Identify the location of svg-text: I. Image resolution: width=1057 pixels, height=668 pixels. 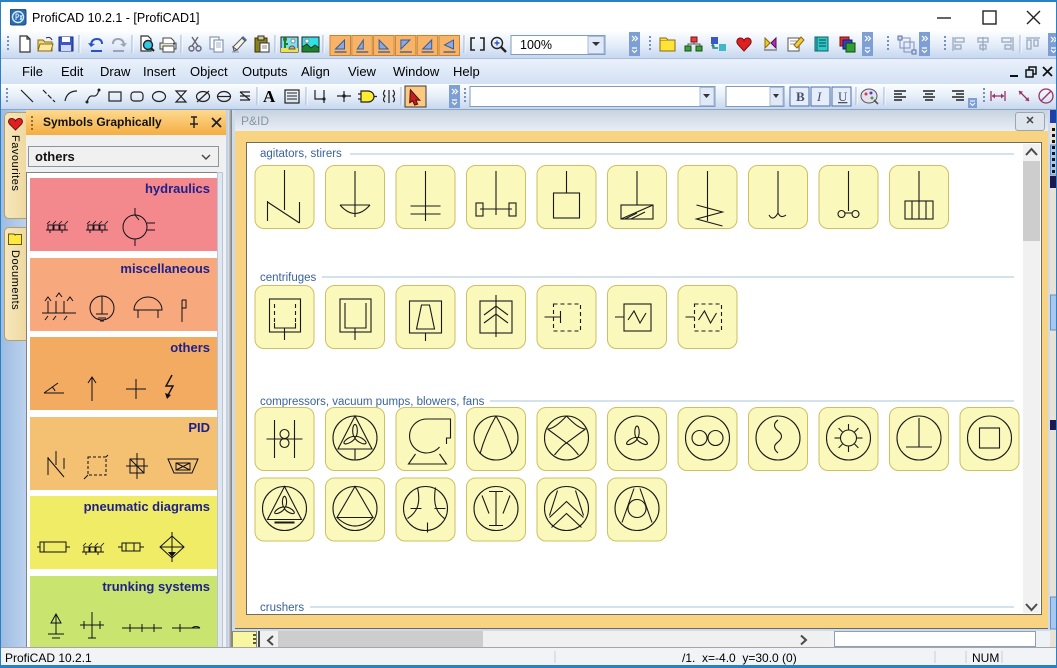
(819, 96).